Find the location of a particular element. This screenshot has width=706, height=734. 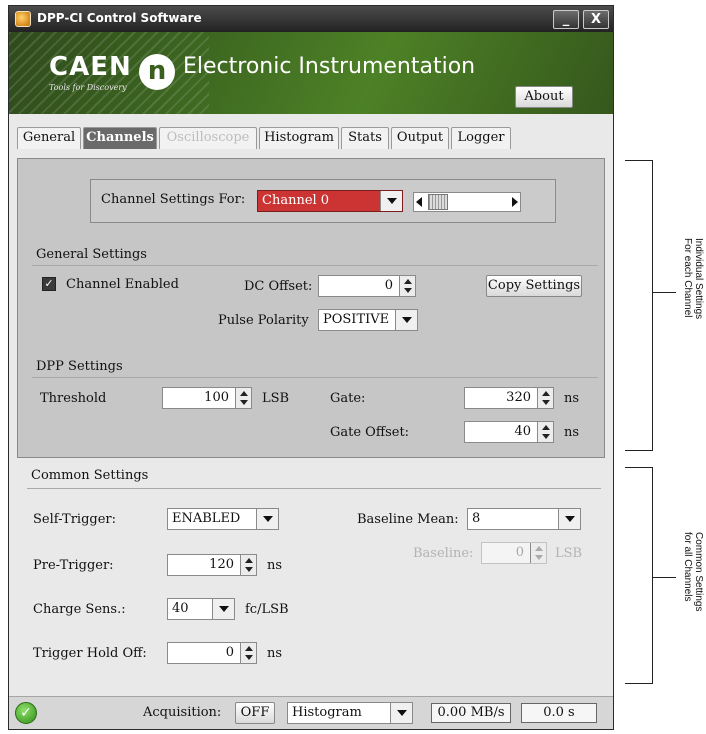

scroll-thumb is located at coordinates (438, 202).